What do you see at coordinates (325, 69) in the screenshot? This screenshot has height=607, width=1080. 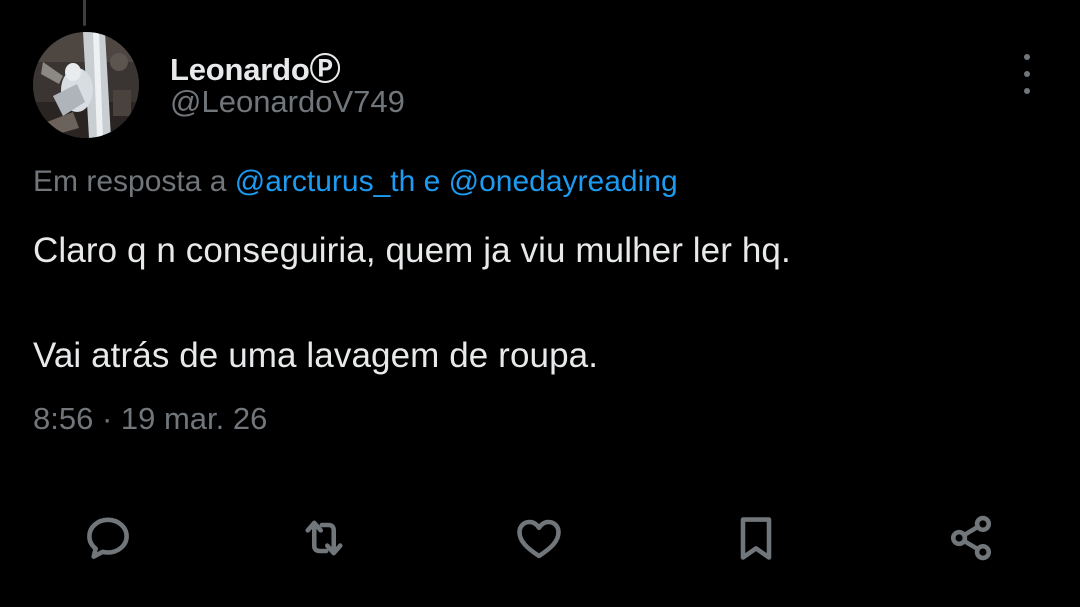 I see `premium-badge-icon: Ⓟ` at bounding box center [325, 69].